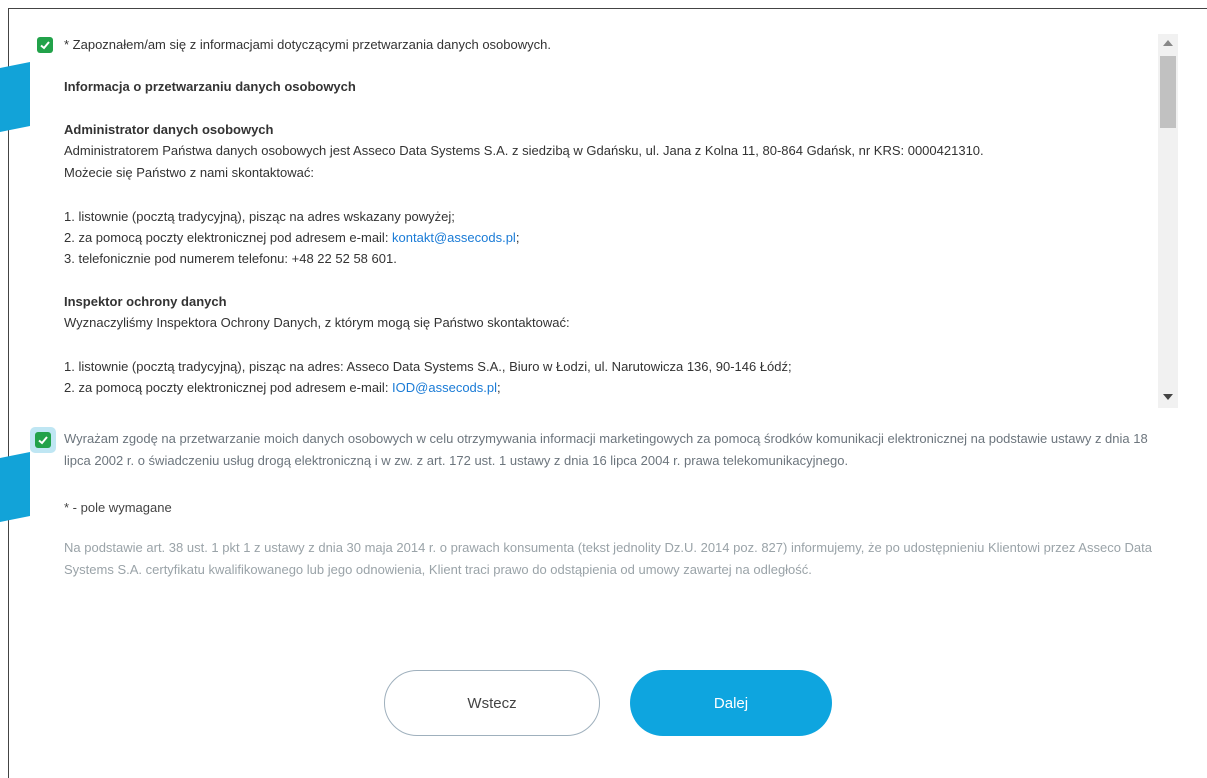  I want to click on scroll-up-icon, so click(1168, 43).